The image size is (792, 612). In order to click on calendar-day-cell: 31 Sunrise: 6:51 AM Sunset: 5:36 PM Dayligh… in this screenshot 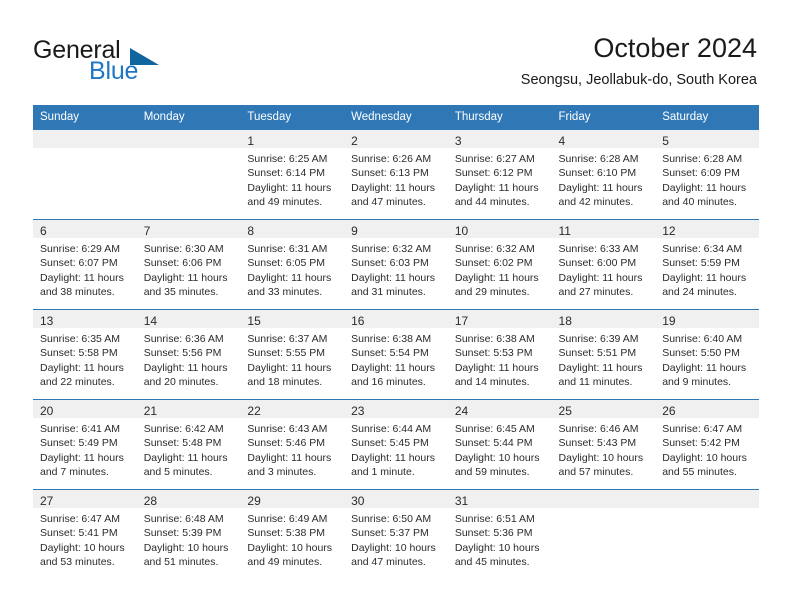, I will do `click(499, 534)`.